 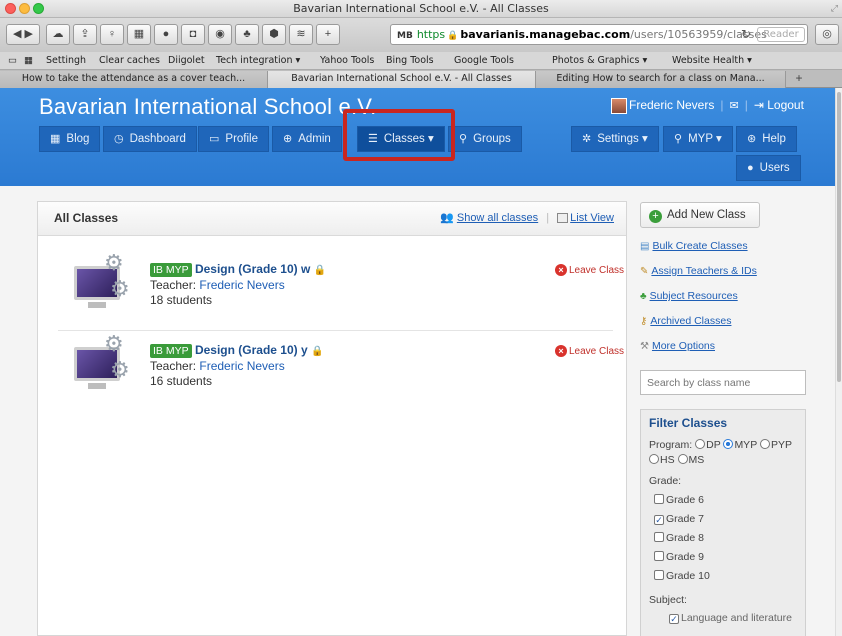 I want to click on bookmark-item: Website Health ▾, so click(x=712, y=60).